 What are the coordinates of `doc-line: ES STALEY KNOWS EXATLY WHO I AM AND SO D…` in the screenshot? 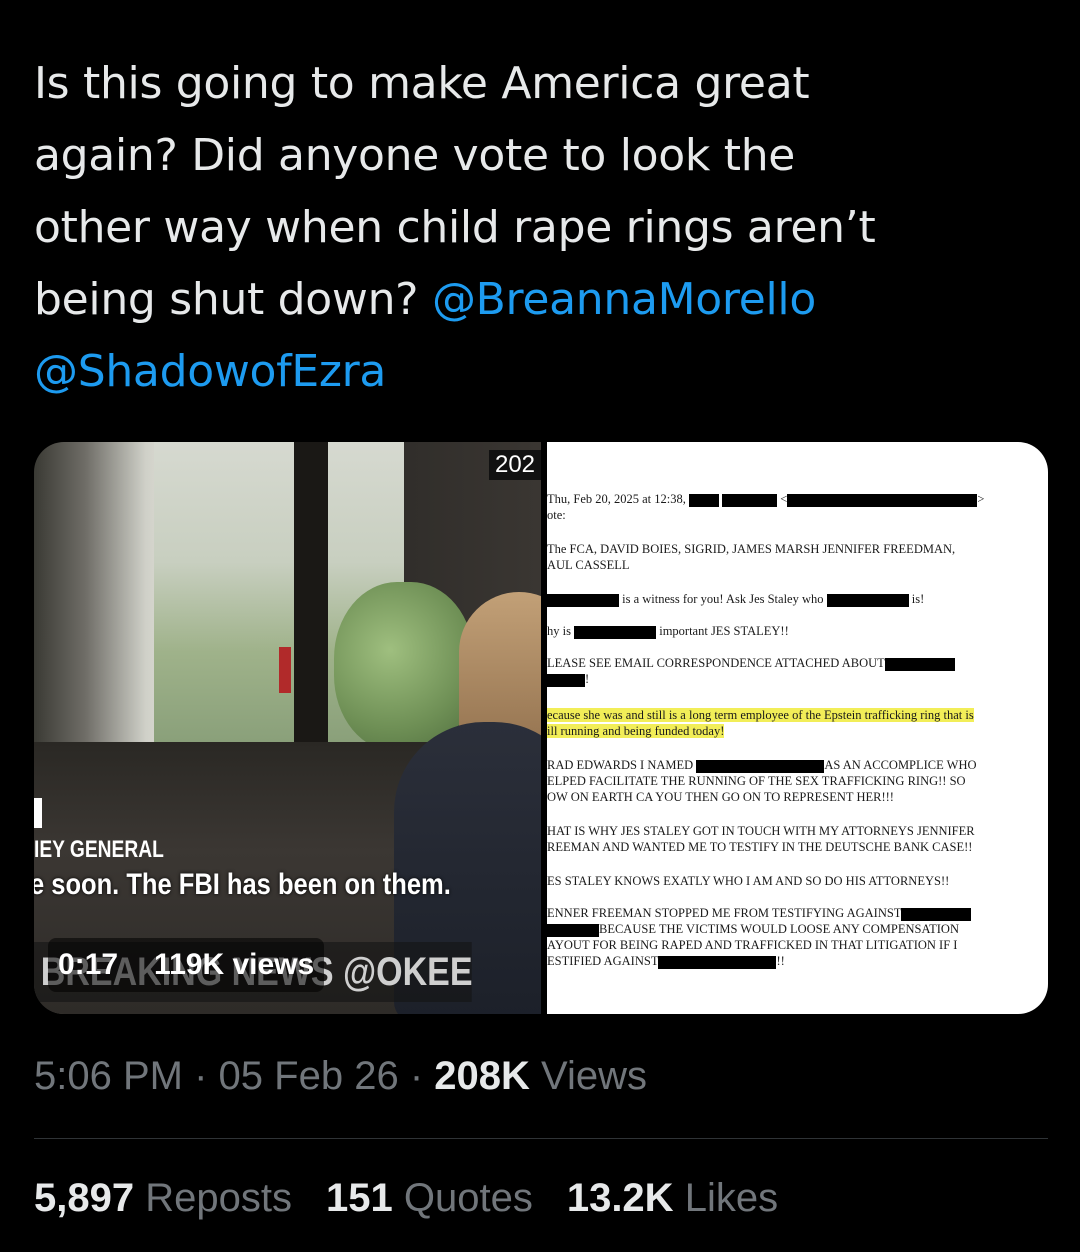 It's located at (748, 881).